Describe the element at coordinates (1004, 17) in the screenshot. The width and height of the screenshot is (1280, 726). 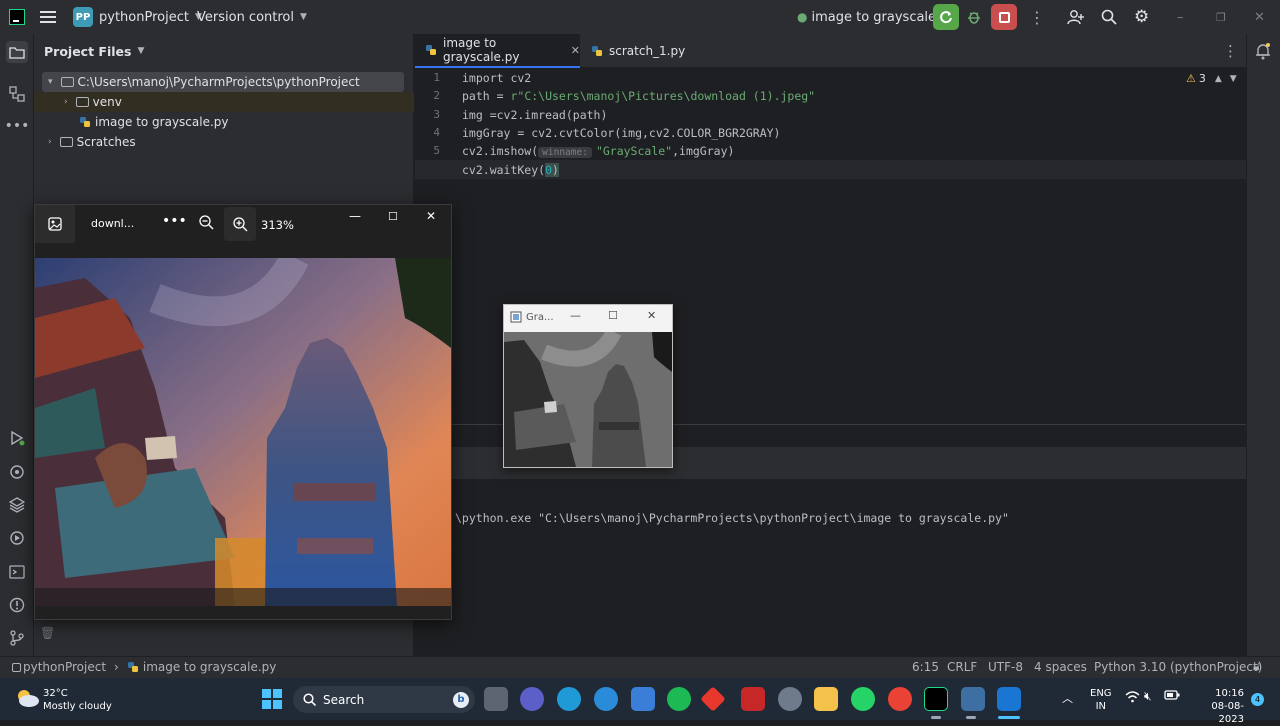
I see `stop-button` at that location.